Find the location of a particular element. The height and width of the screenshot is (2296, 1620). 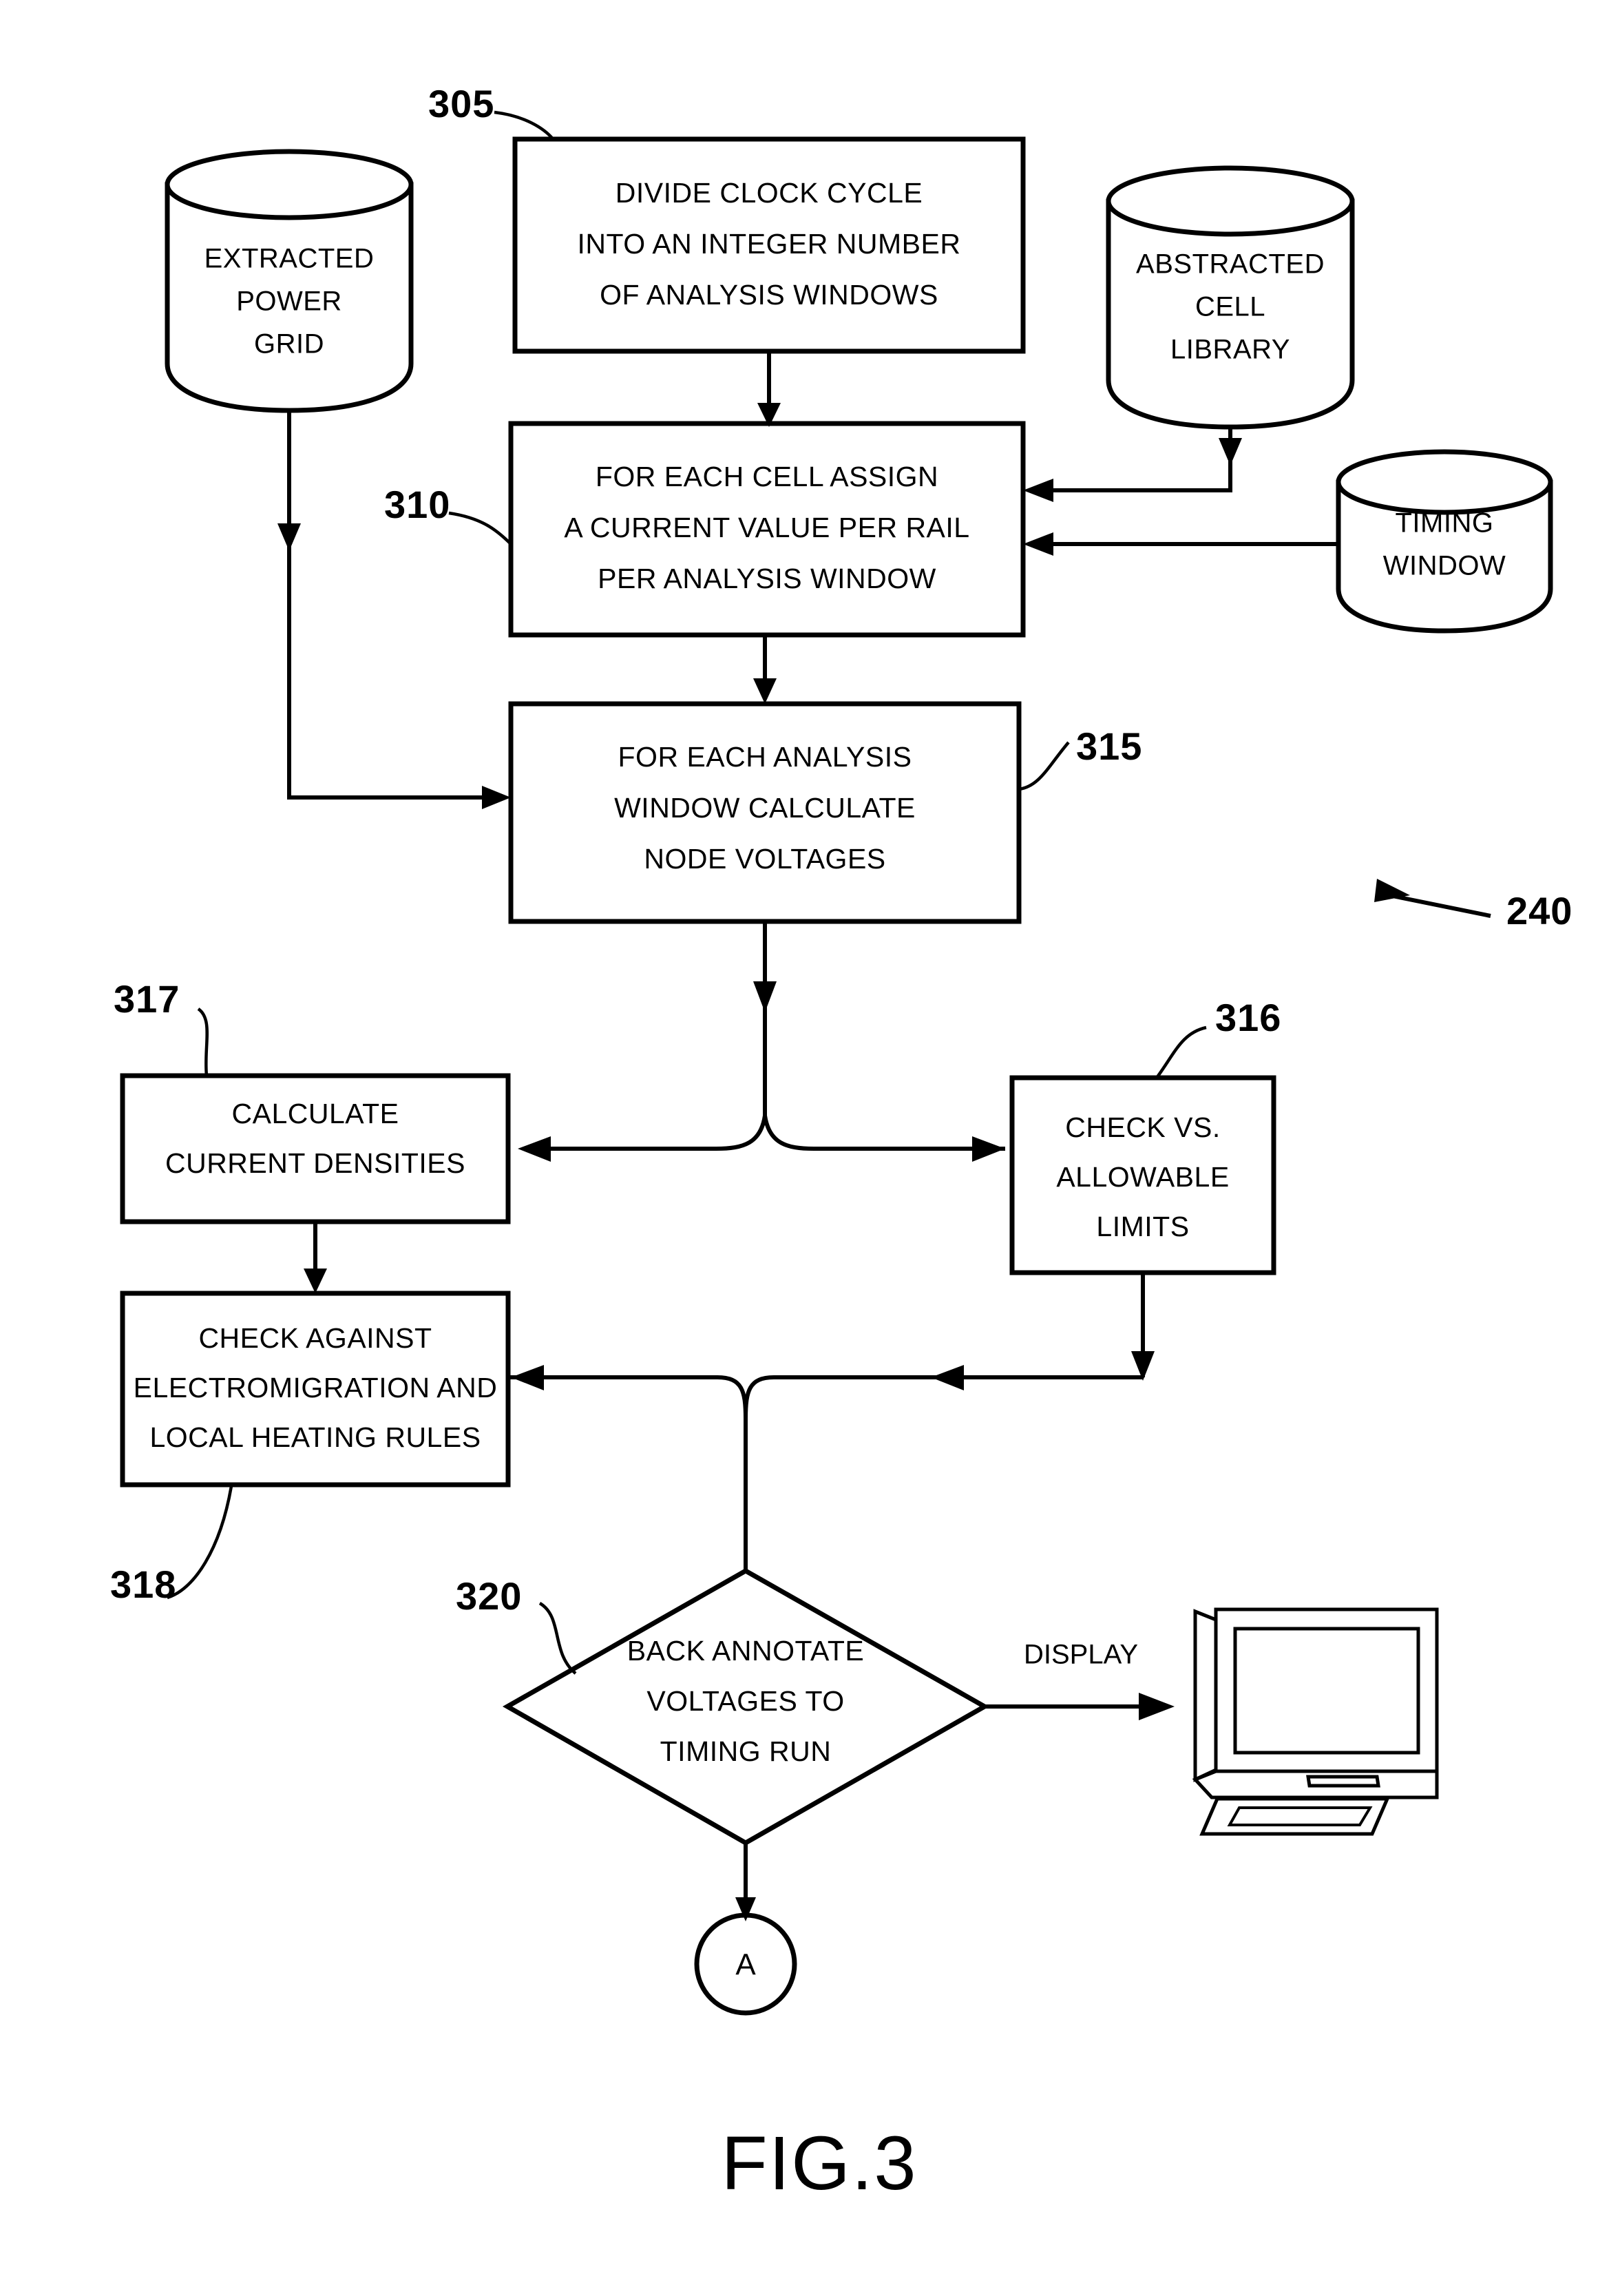

offpage-connector-a: A is located at coordinates (745, 1964).